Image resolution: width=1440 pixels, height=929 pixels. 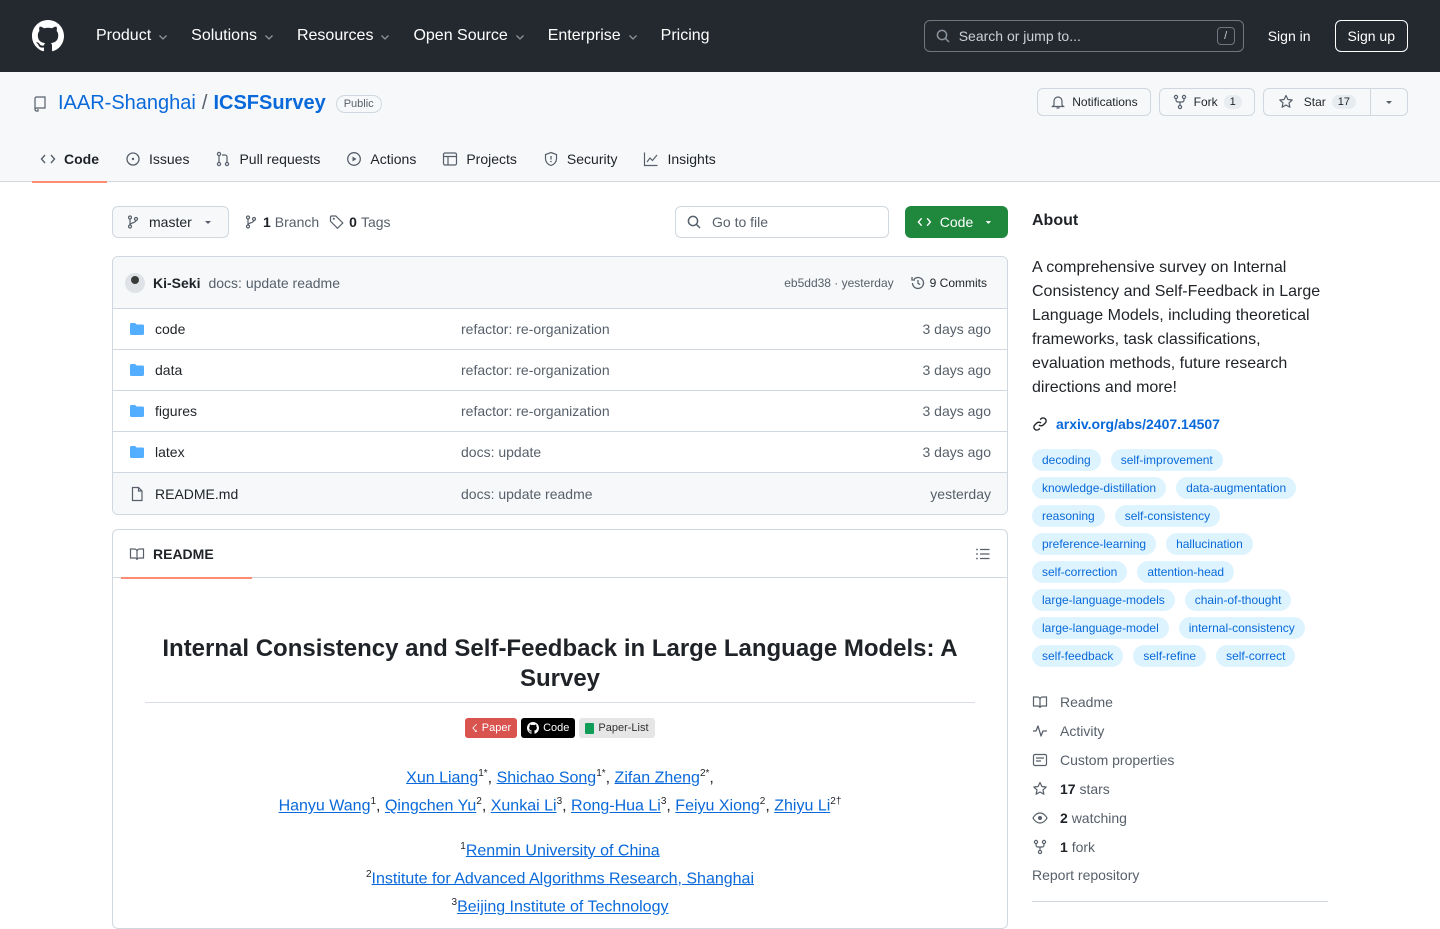 What do you see at coordinates (1180, 901) in the screenshot?
I see `sidebar-divider` at bounding box center [1180, 901].